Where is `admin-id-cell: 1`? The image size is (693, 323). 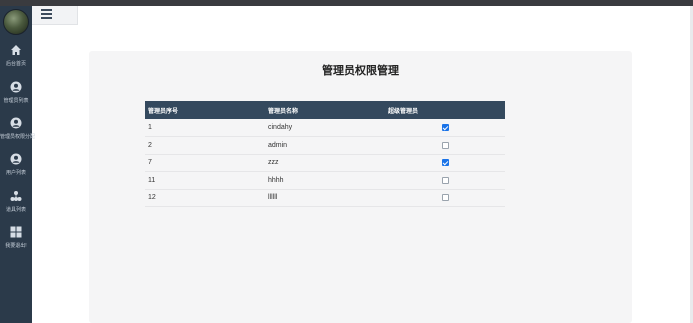 admin-id-cell: 1 is located at coordinates (205, 128).